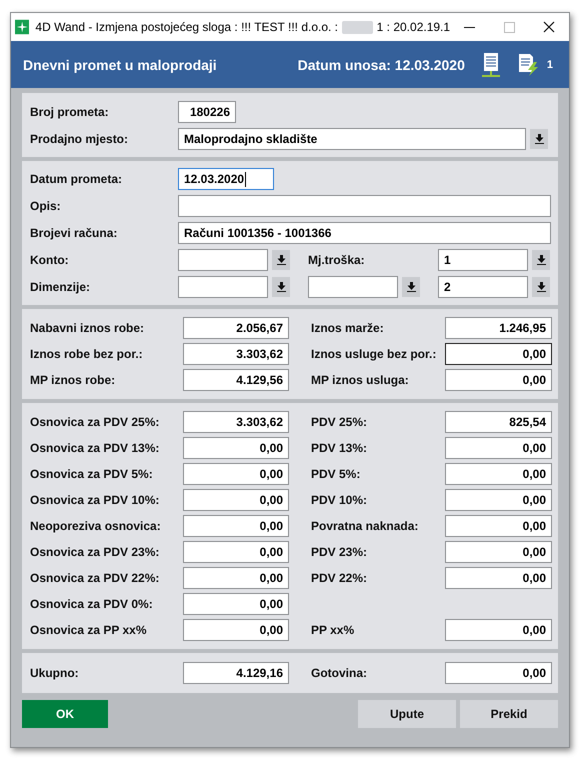  Describe the element at coordinates (339, 673) in the screenshot. I see `field-label: Gotovina:` at that location.